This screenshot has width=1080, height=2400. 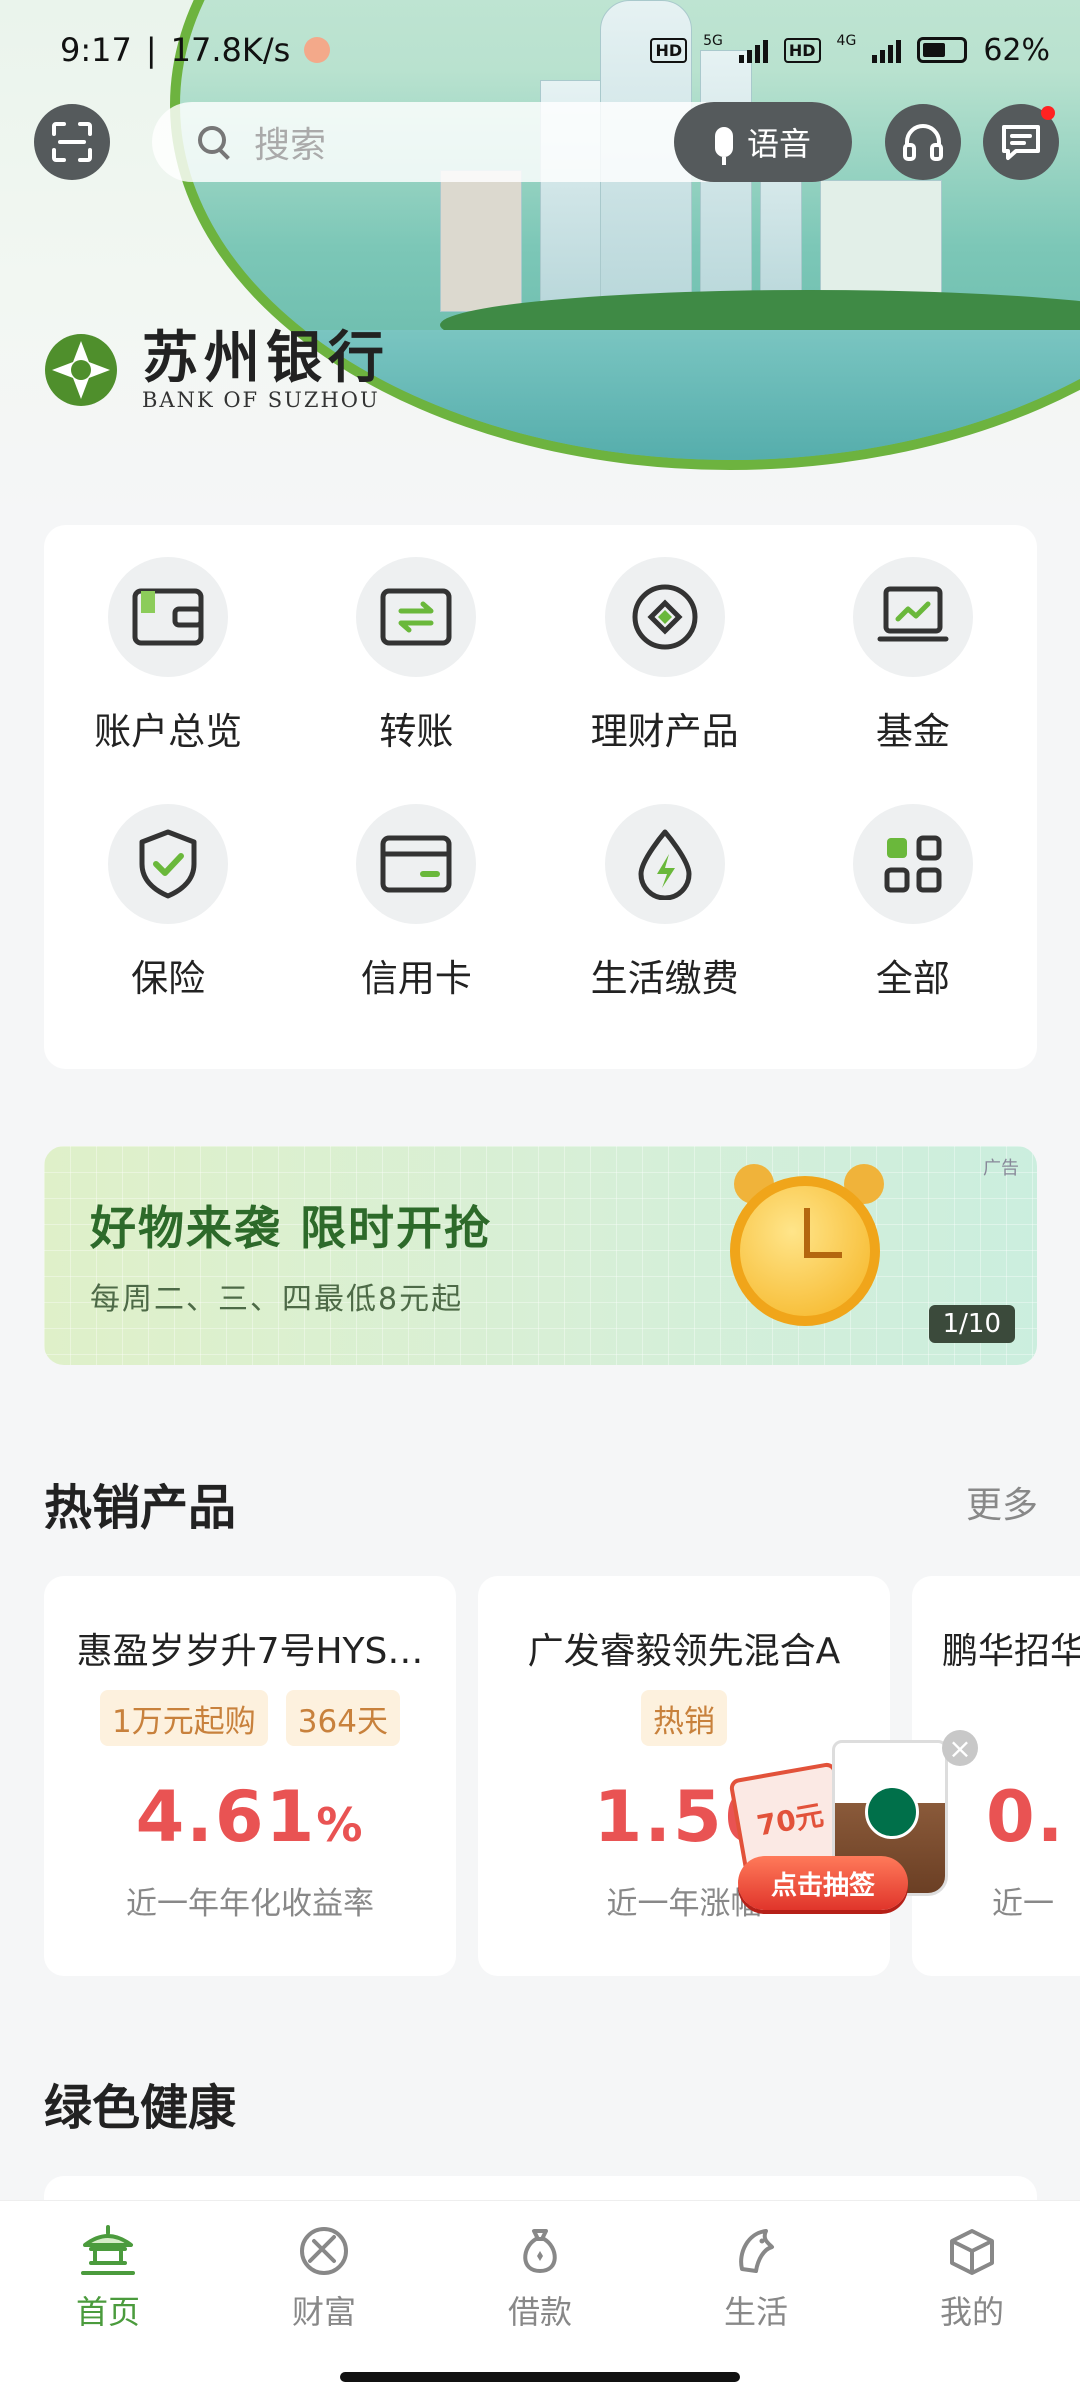 I want to click on menu-item-fund: 基金, so click(x=913, y=678).